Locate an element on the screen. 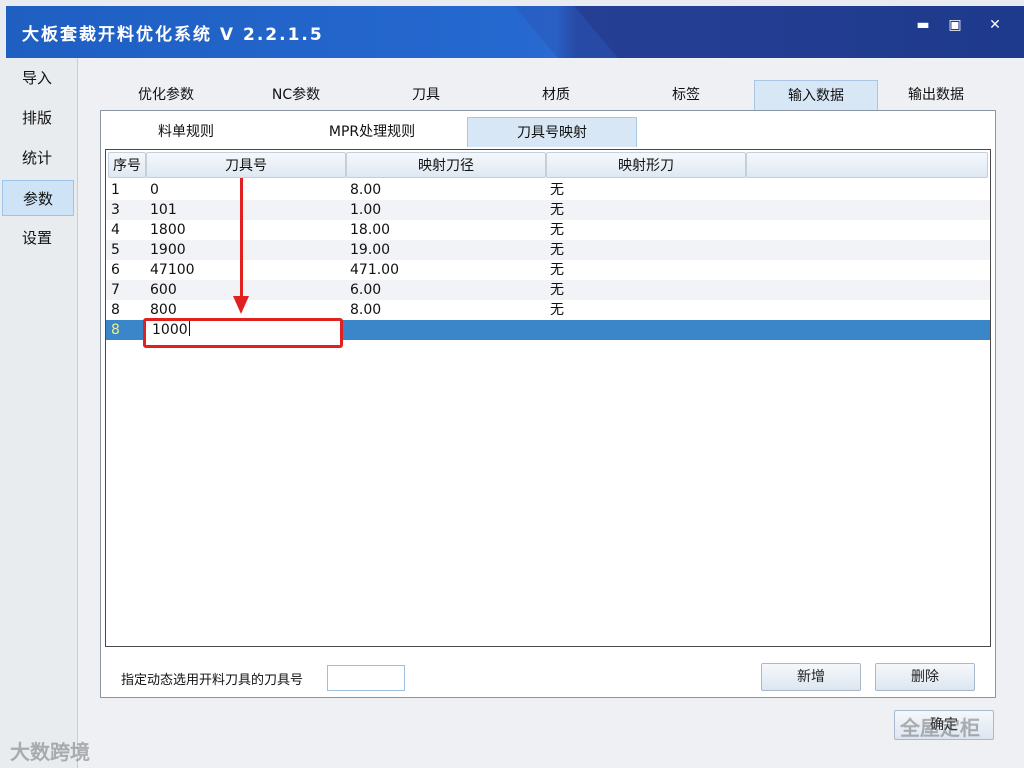 This screenshot has width=1024, height=768. delete-button: 删除 is located at coordinates (925, 677).